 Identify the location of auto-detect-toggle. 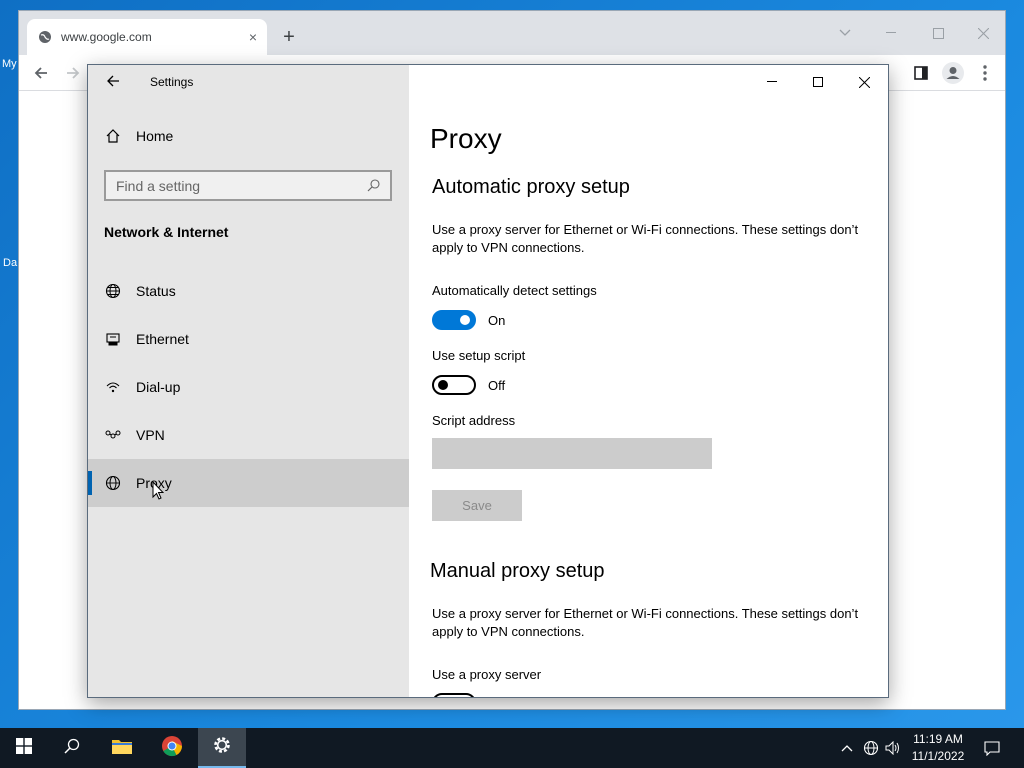
(454, 320).